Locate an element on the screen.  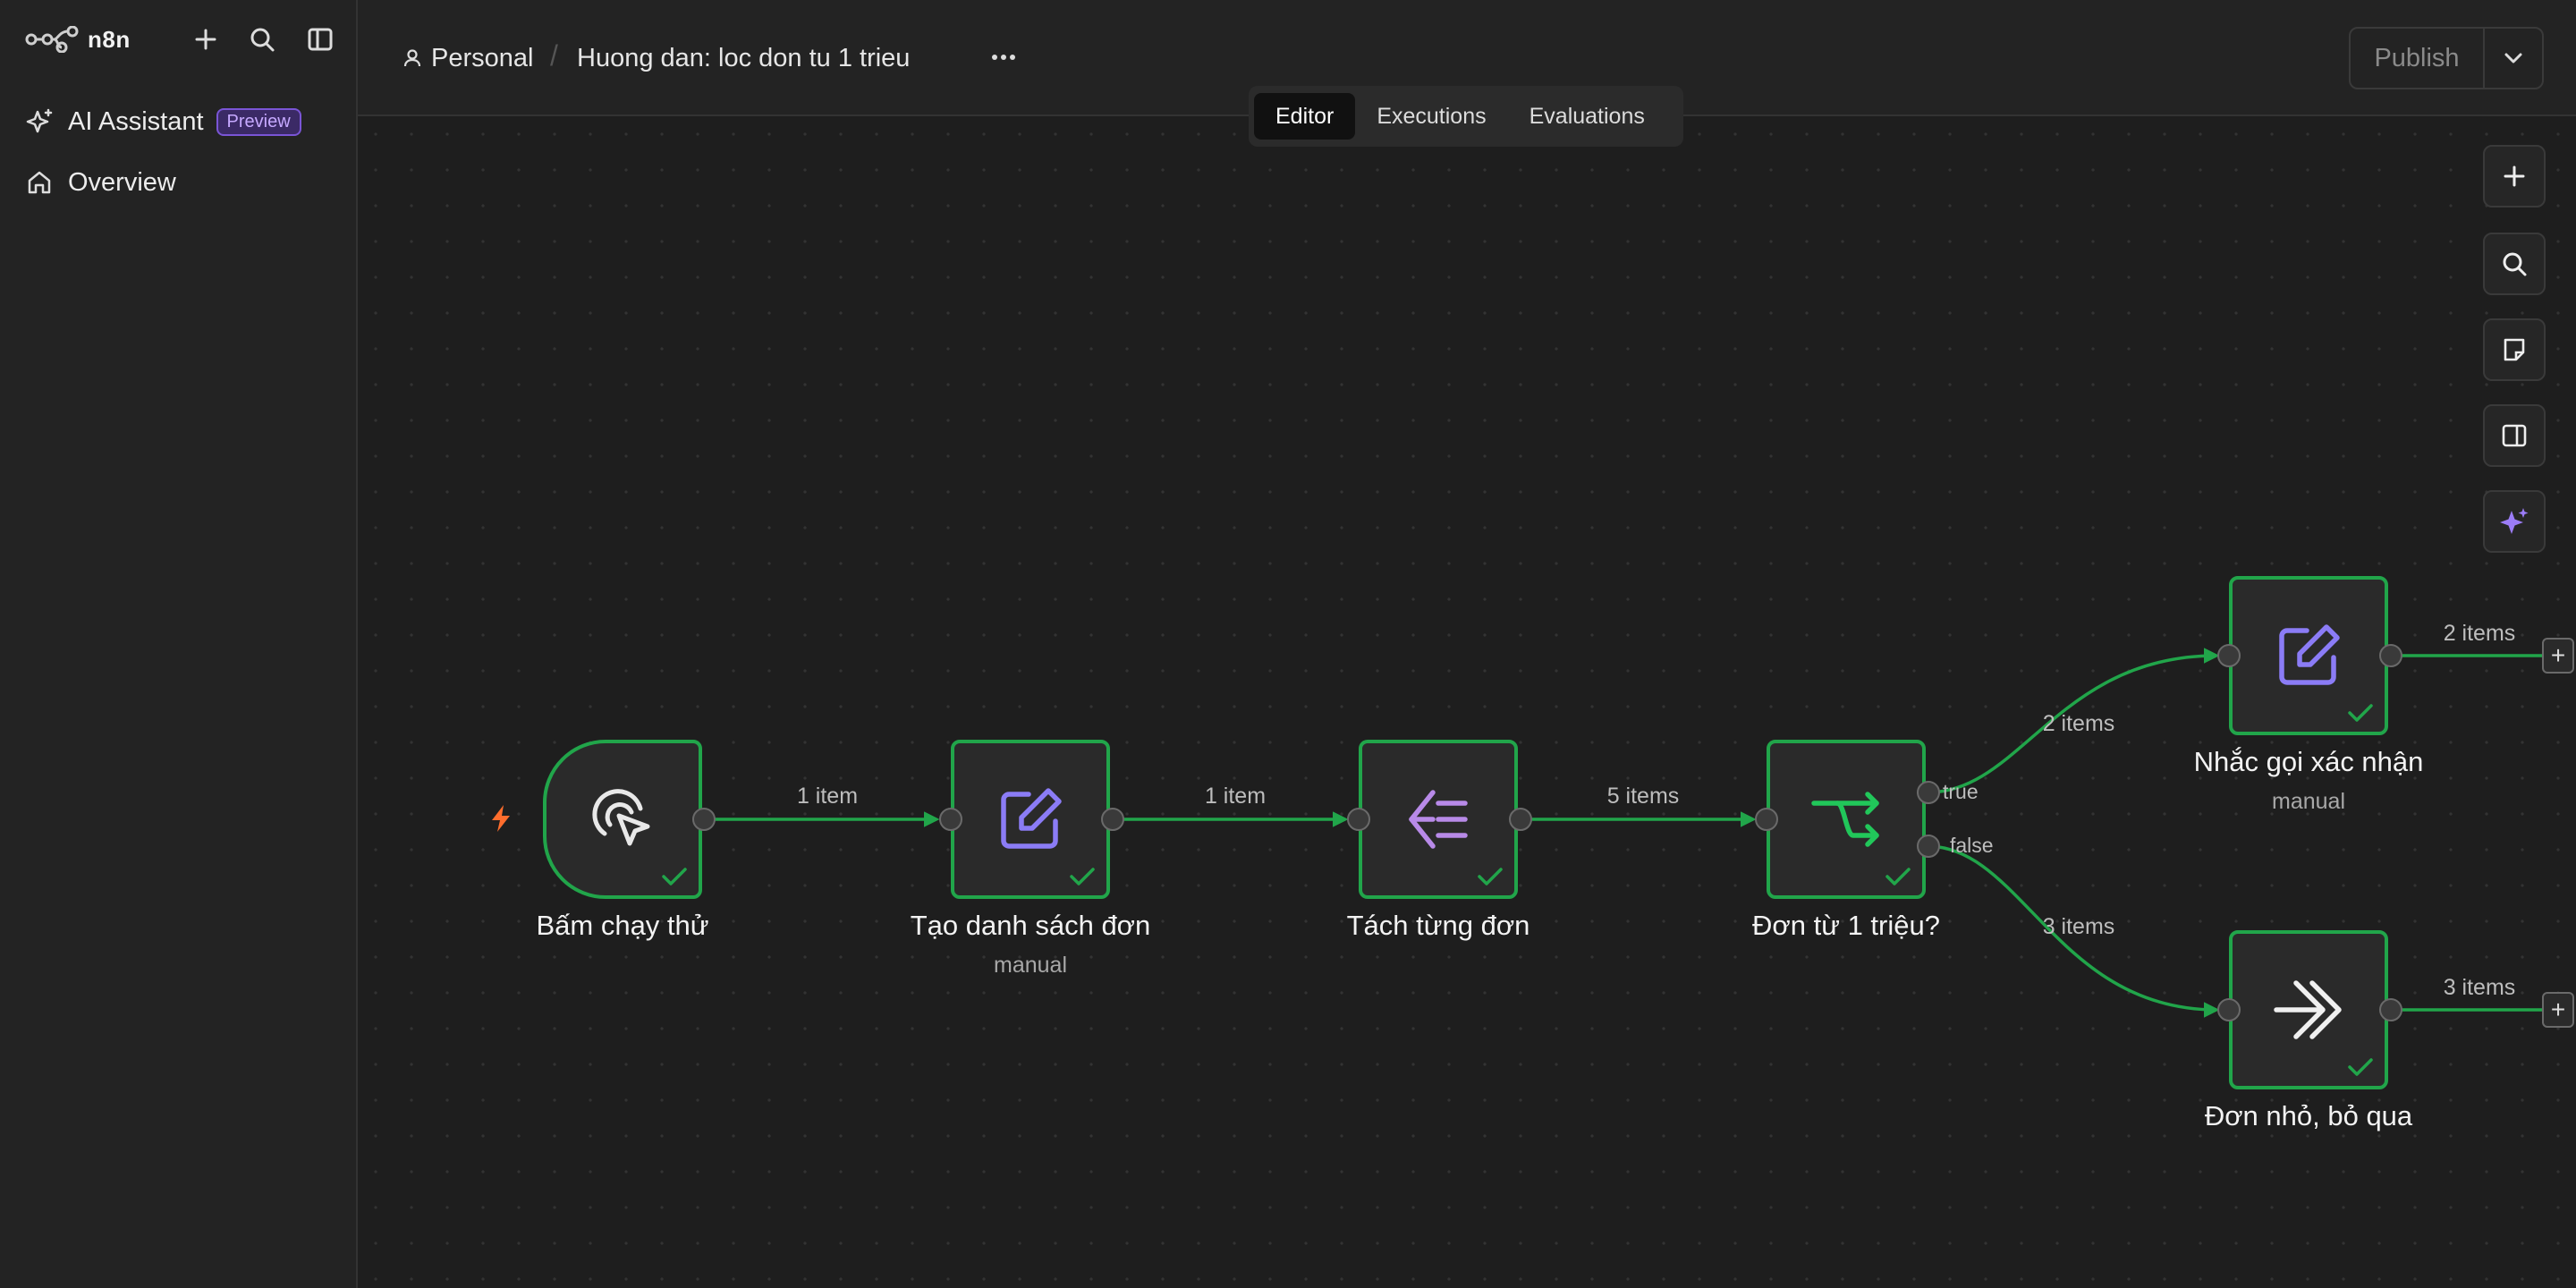
node-no-op is located at coordinates (2308, 1009).